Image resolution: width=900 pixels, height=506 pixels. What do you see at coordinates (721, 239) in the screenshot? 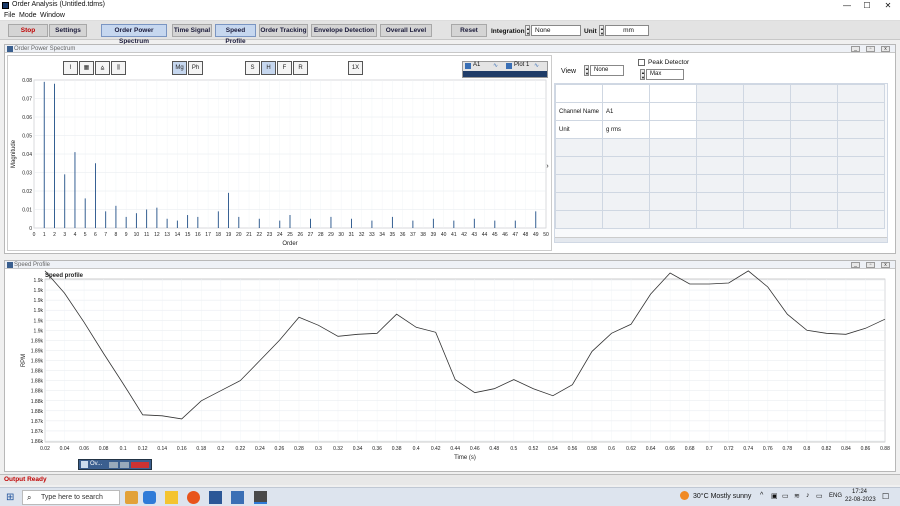
I see `horizontal-scrollbar` at bounding box center [721, 239].